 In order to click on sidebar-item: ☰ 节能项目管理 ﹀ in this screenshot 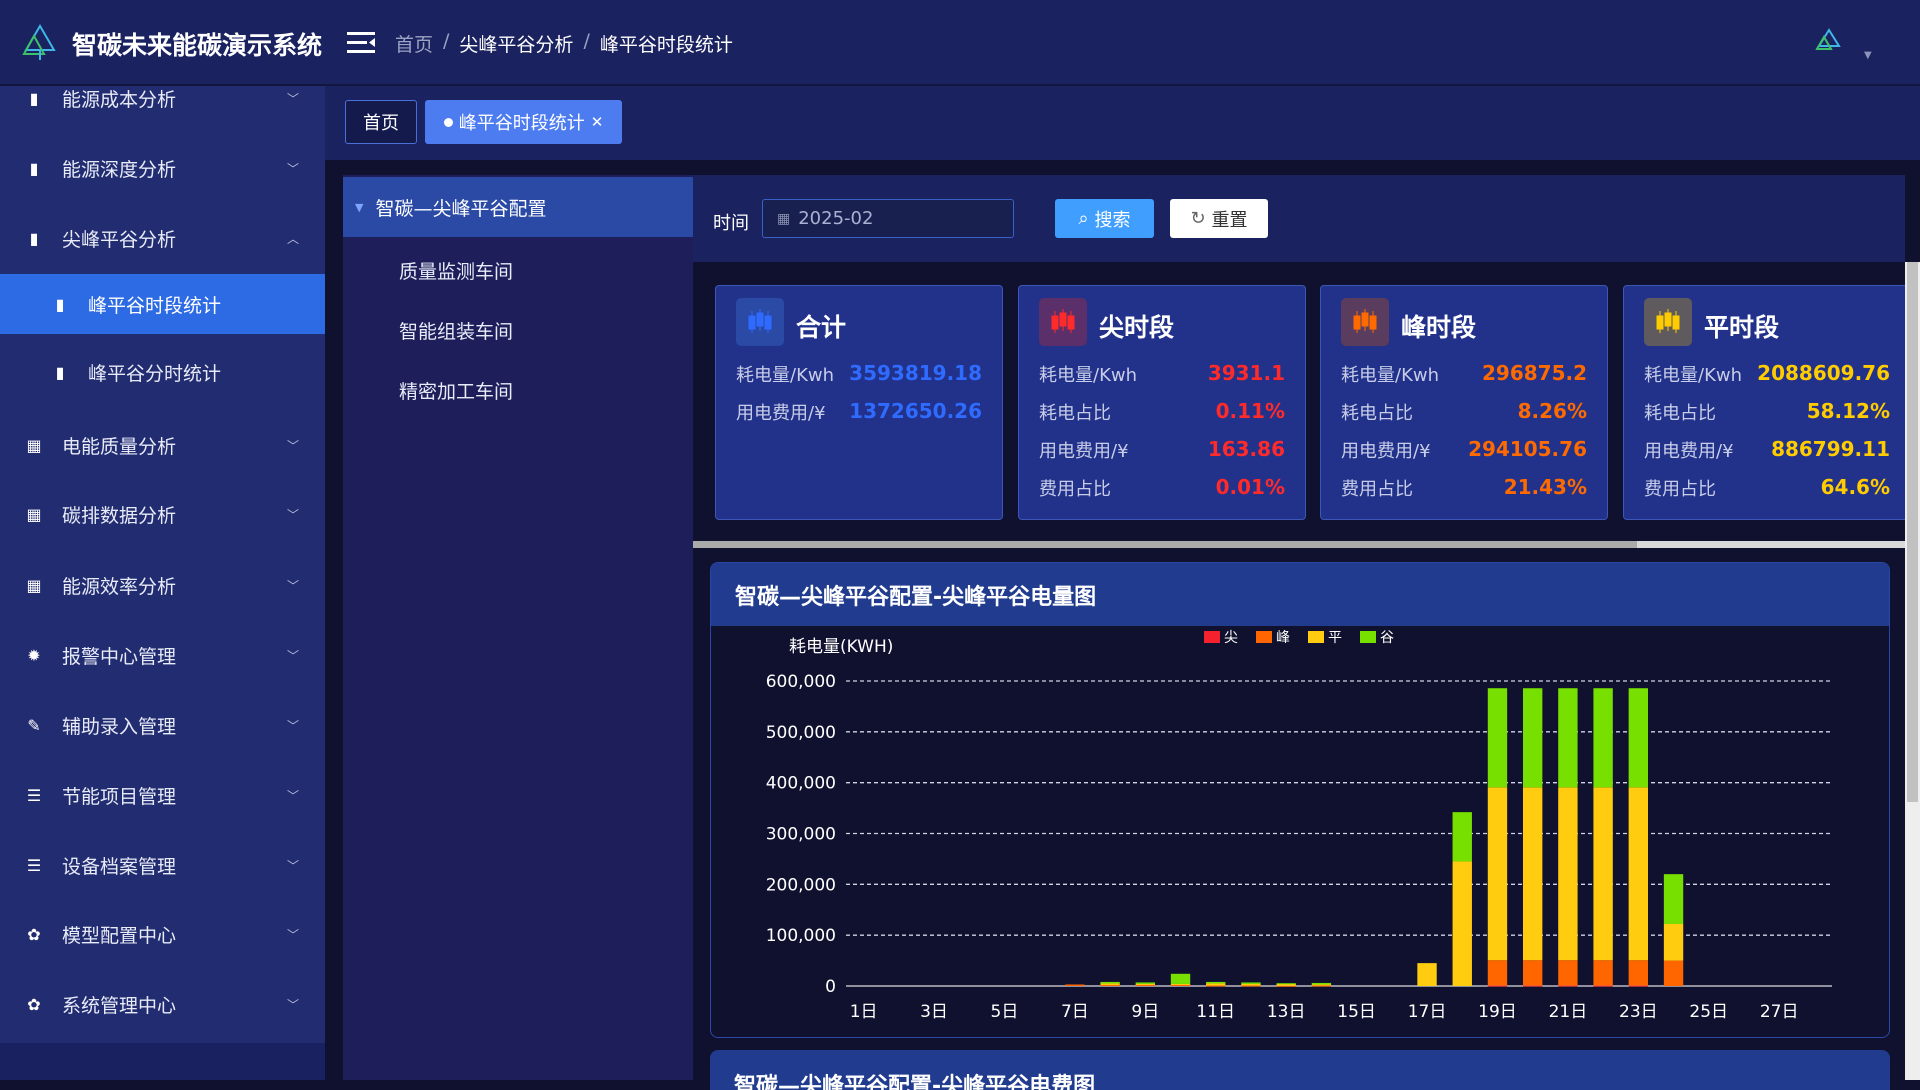, I will do `click(162, 795)`.